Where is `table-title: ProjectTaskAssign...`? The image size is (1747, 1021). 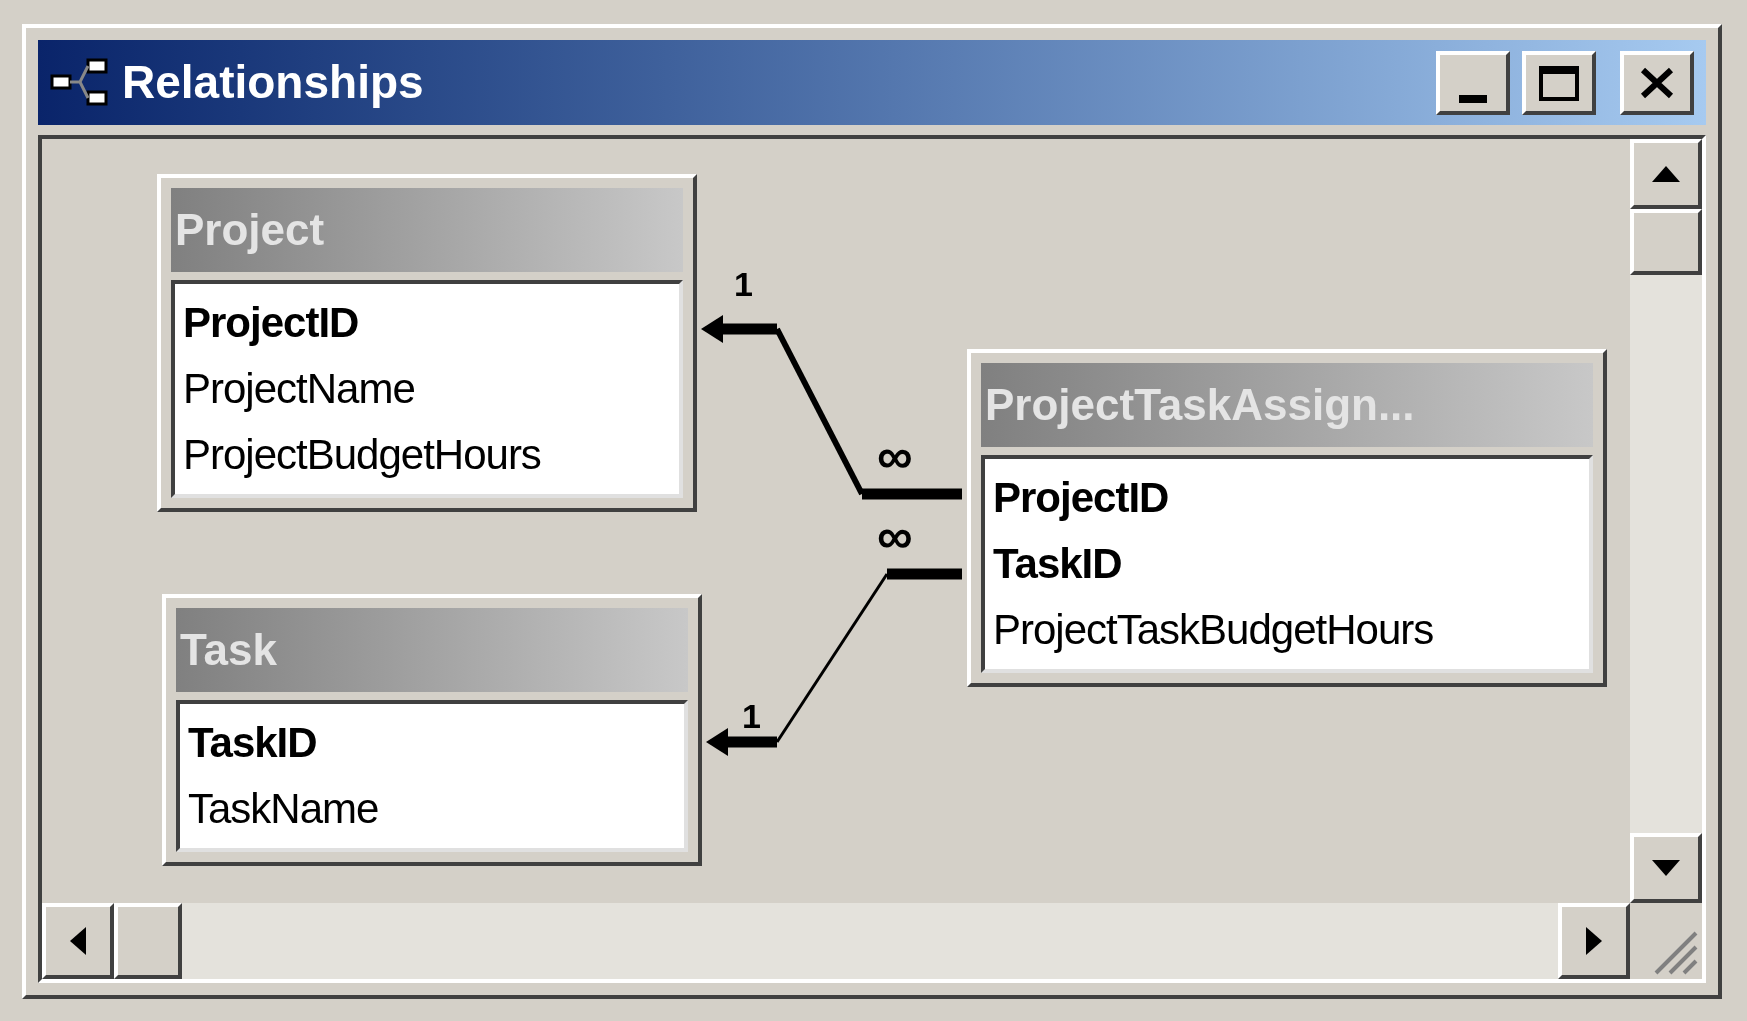 table-title: ProjectTaskAssign... is located at coordinates (1287, 405).